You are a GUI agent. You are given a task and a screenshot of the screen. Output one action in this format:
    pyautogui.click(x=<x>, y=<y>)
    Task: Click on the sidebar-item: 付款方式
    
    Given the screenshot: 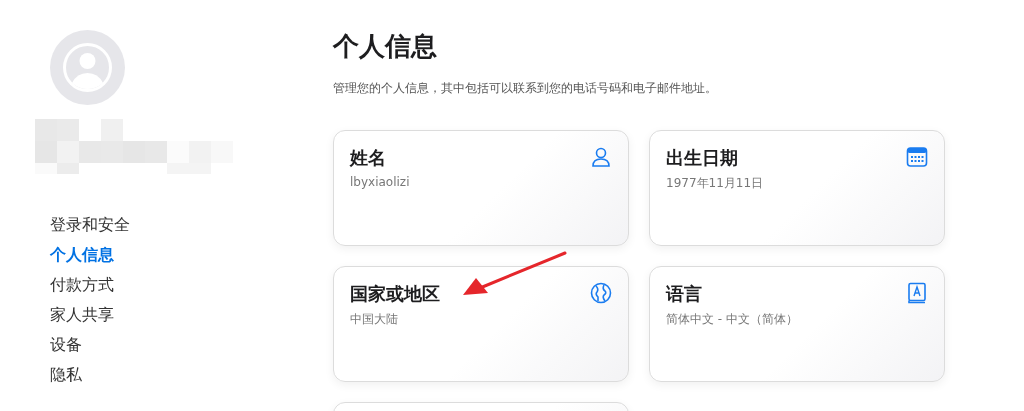 What is the action you would take?
    pyautogui.click(x=82, y=284)
    